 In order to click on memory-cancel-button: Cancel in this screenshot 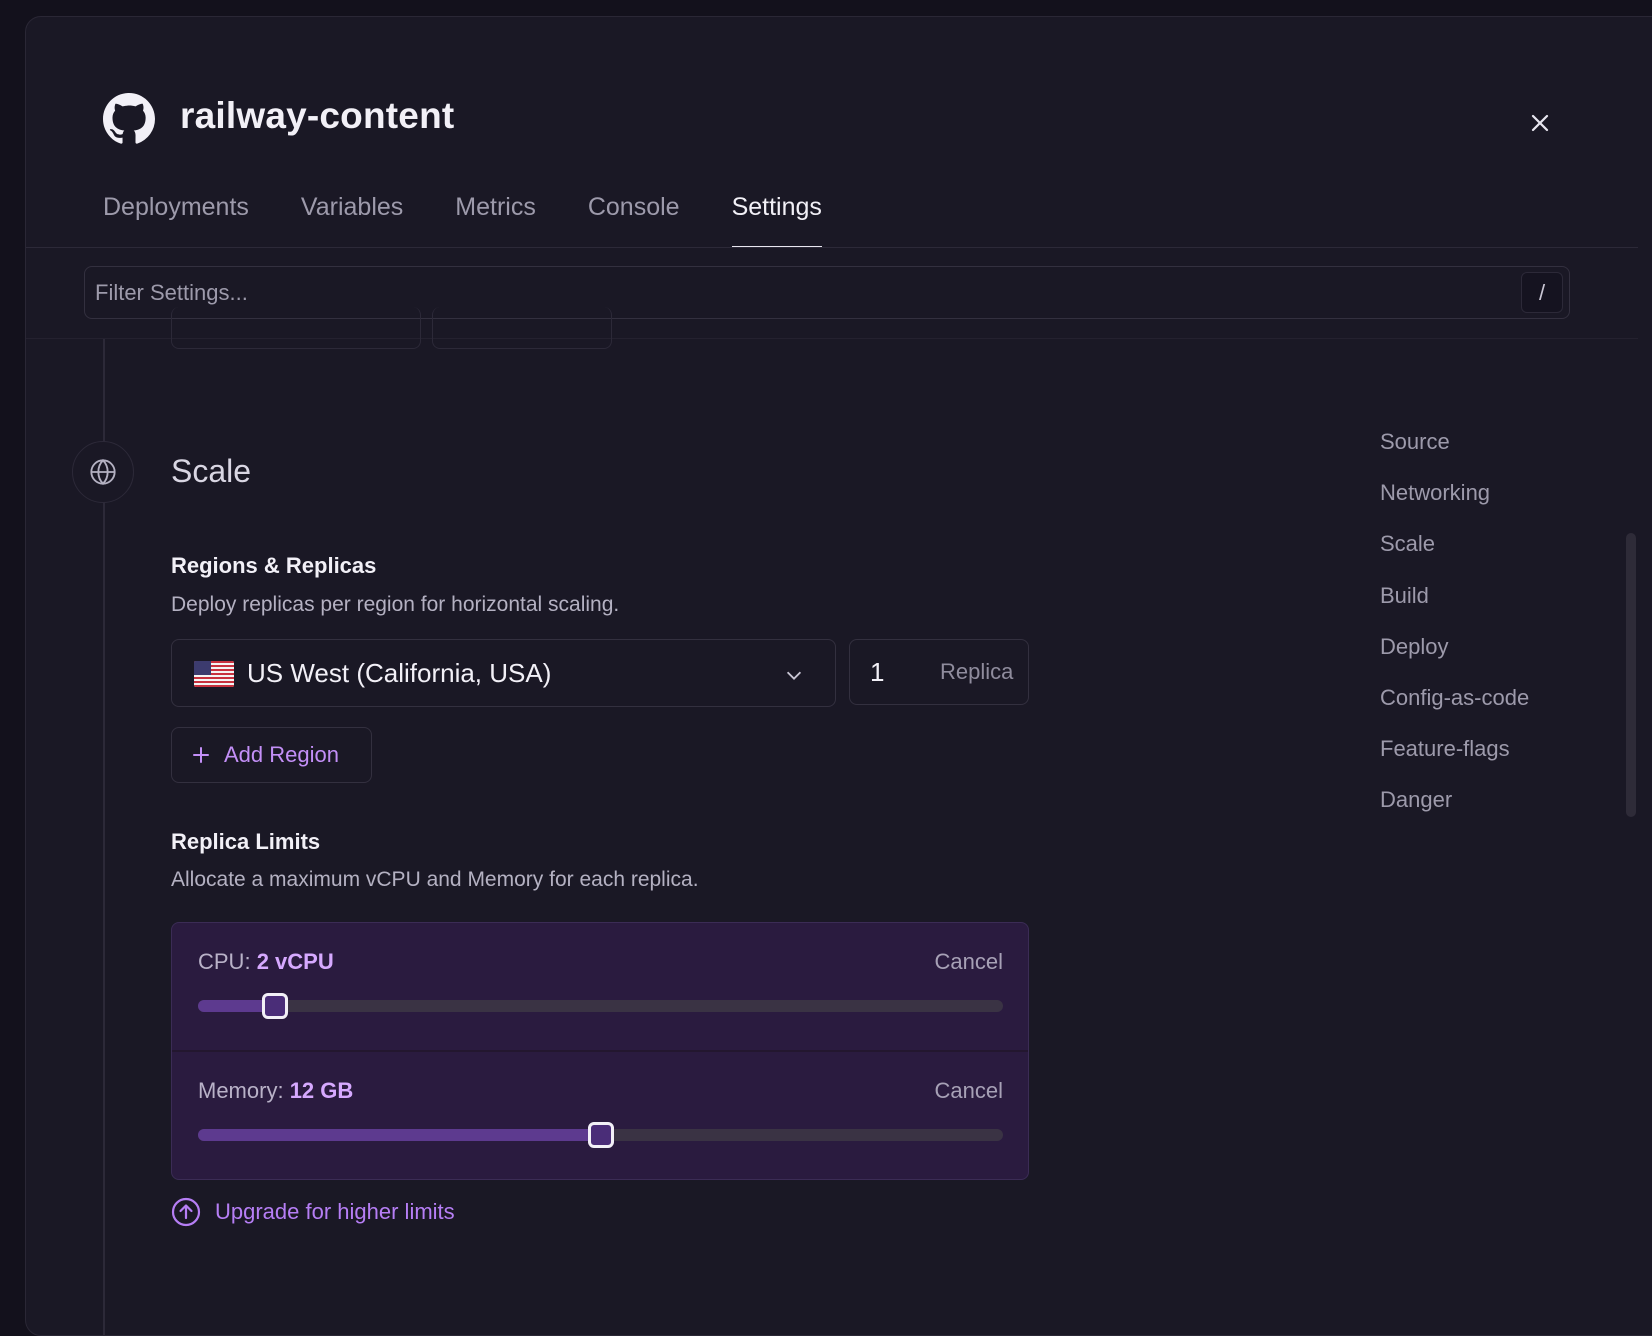, I will do `click(969, 1091)`.